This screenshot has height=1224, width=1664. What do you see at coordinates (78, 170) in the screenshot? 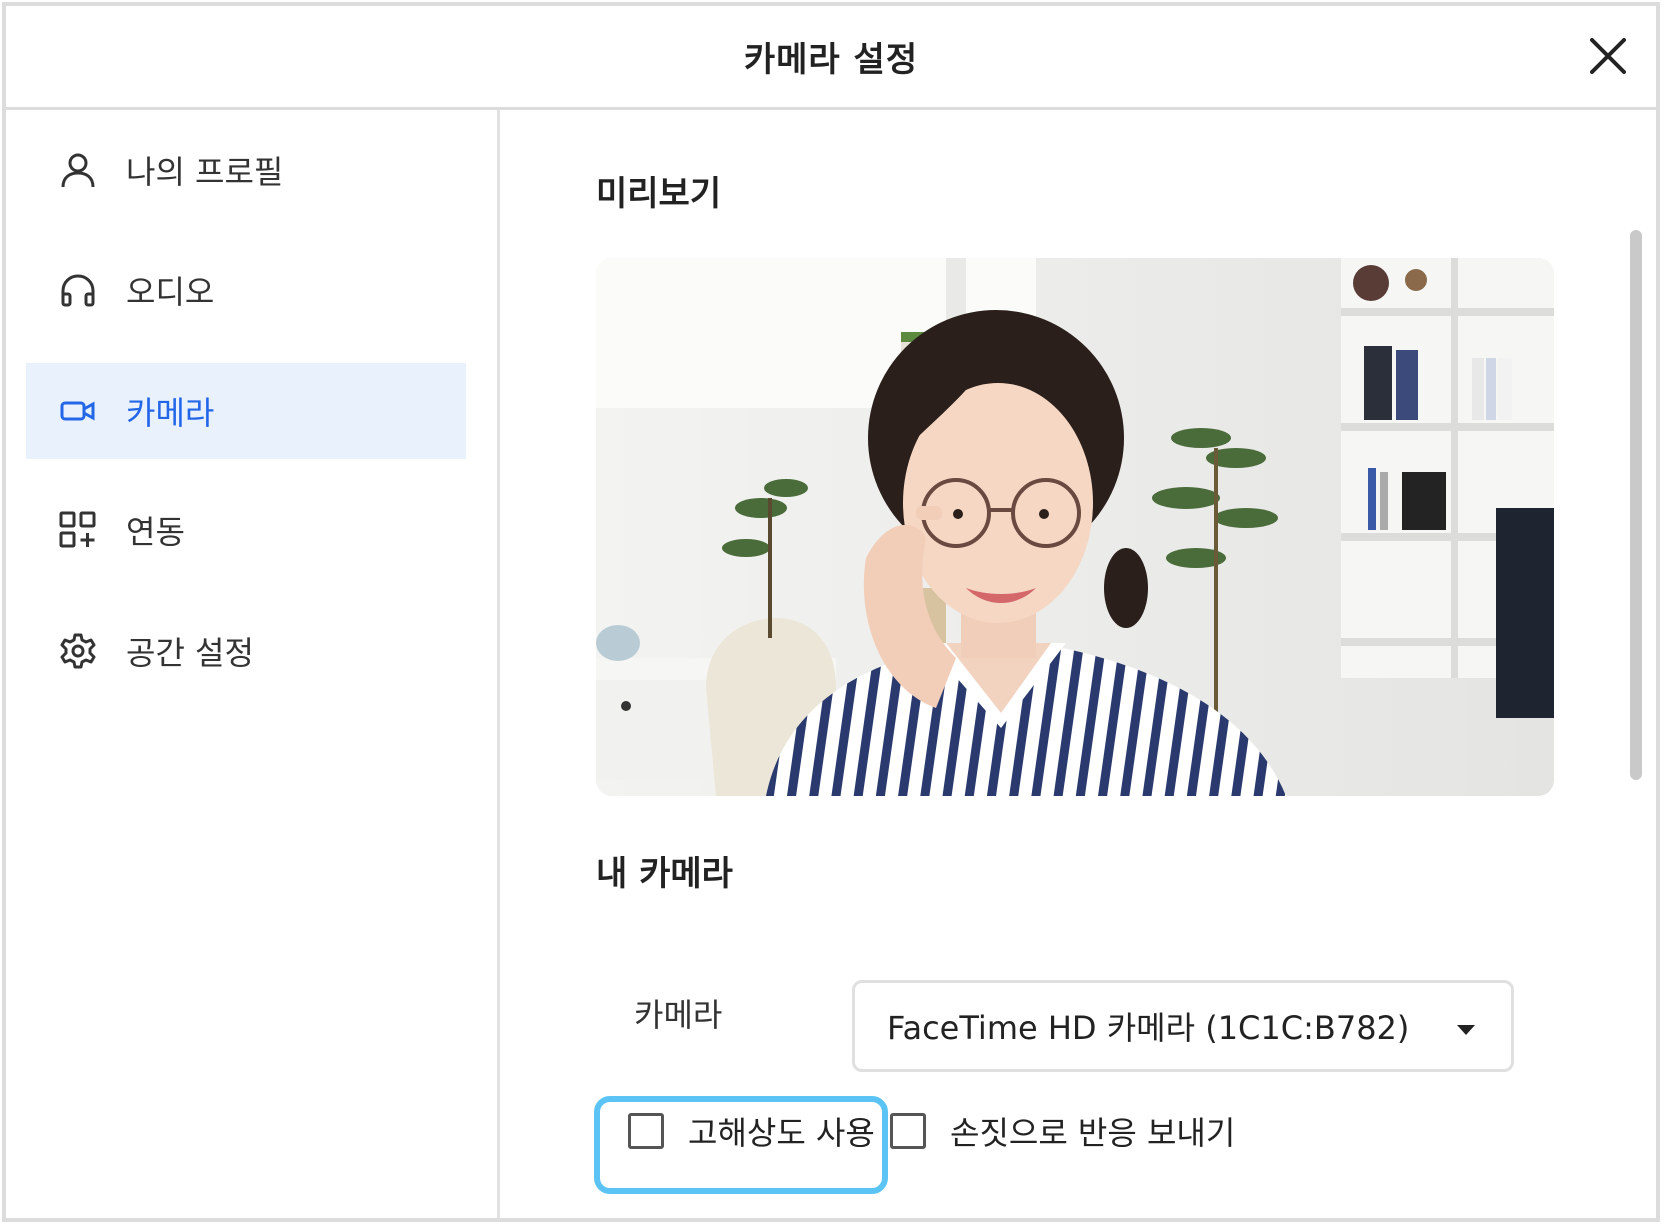
I see `person-icon` at bounding box center [78, 170].